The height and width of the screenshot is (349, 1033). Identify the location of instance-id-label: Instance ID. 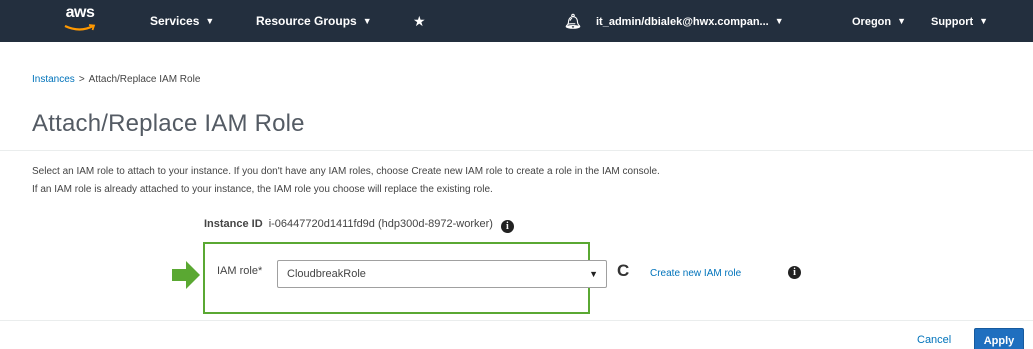
(233, 224).